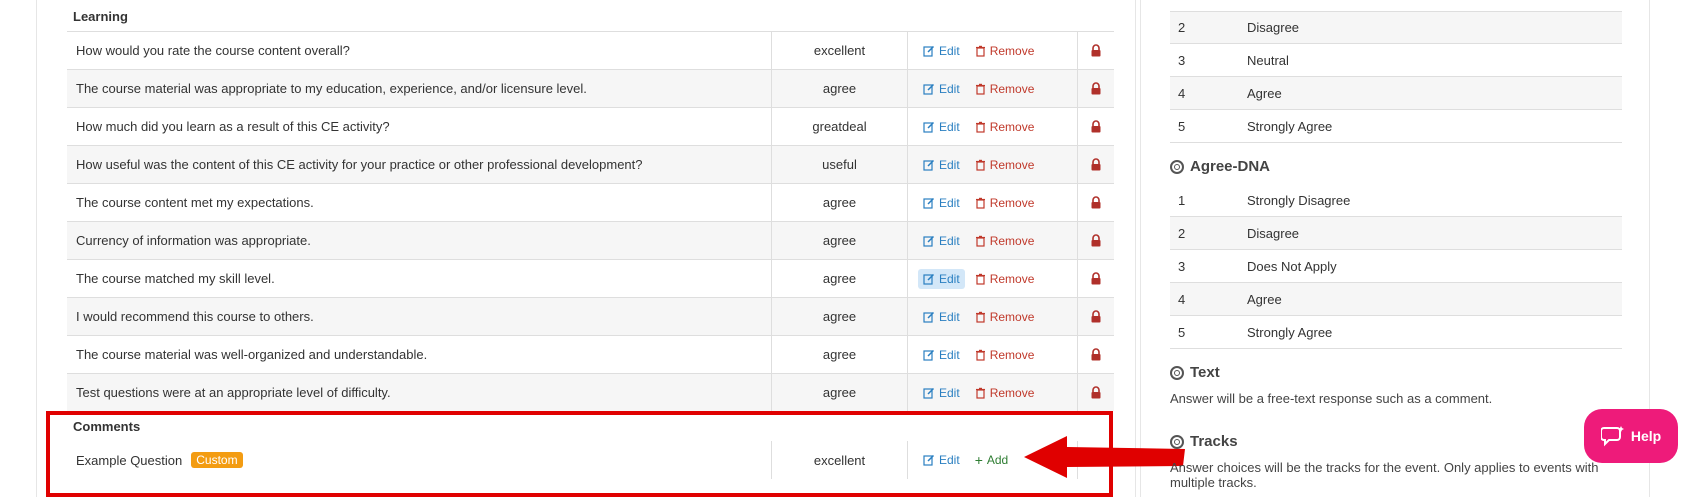 The width and height of the screenshot is (1684, 497). I want to click on help-button: Help, so click(1631, 436).